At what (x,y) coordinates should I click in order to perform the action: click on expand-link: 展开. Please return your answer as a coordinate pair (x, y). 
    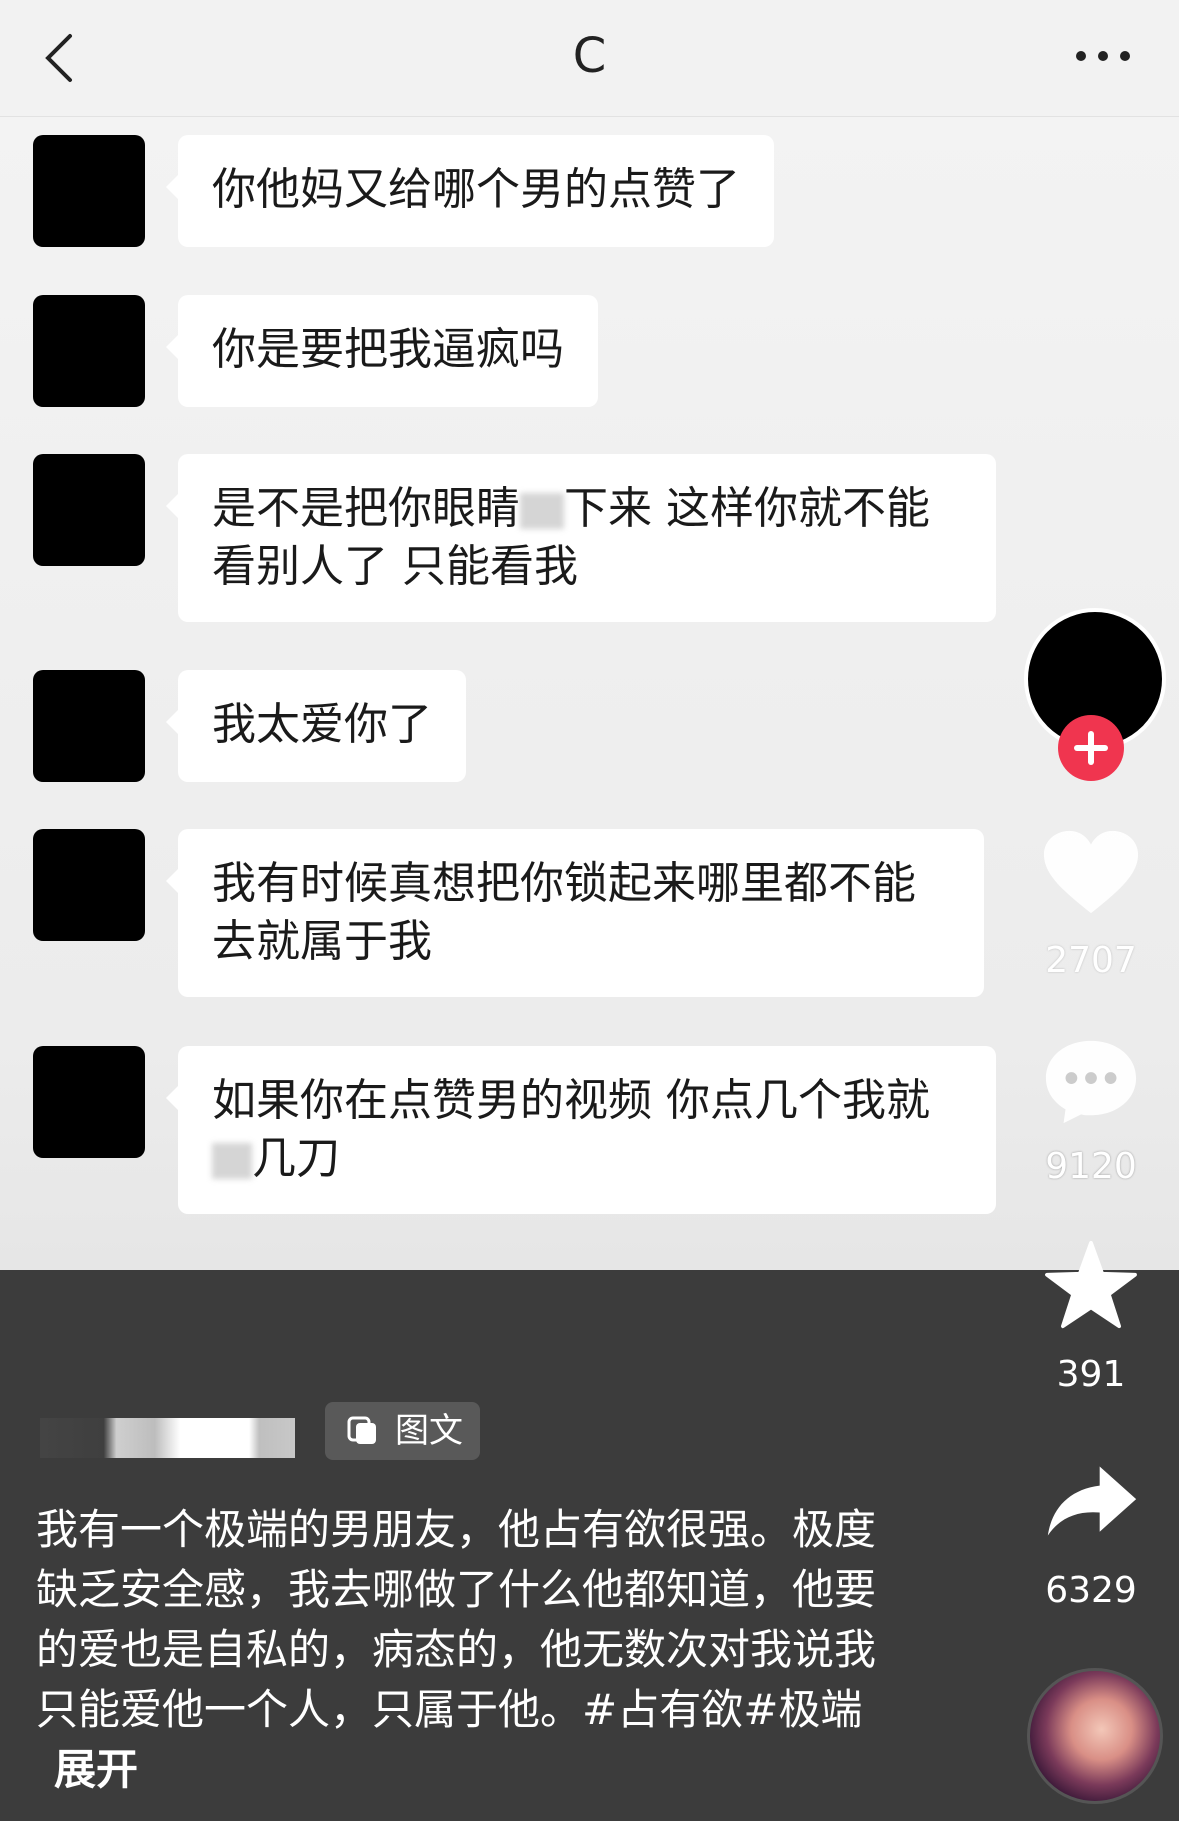
    Looking at the image, I should click on (96, 1769).